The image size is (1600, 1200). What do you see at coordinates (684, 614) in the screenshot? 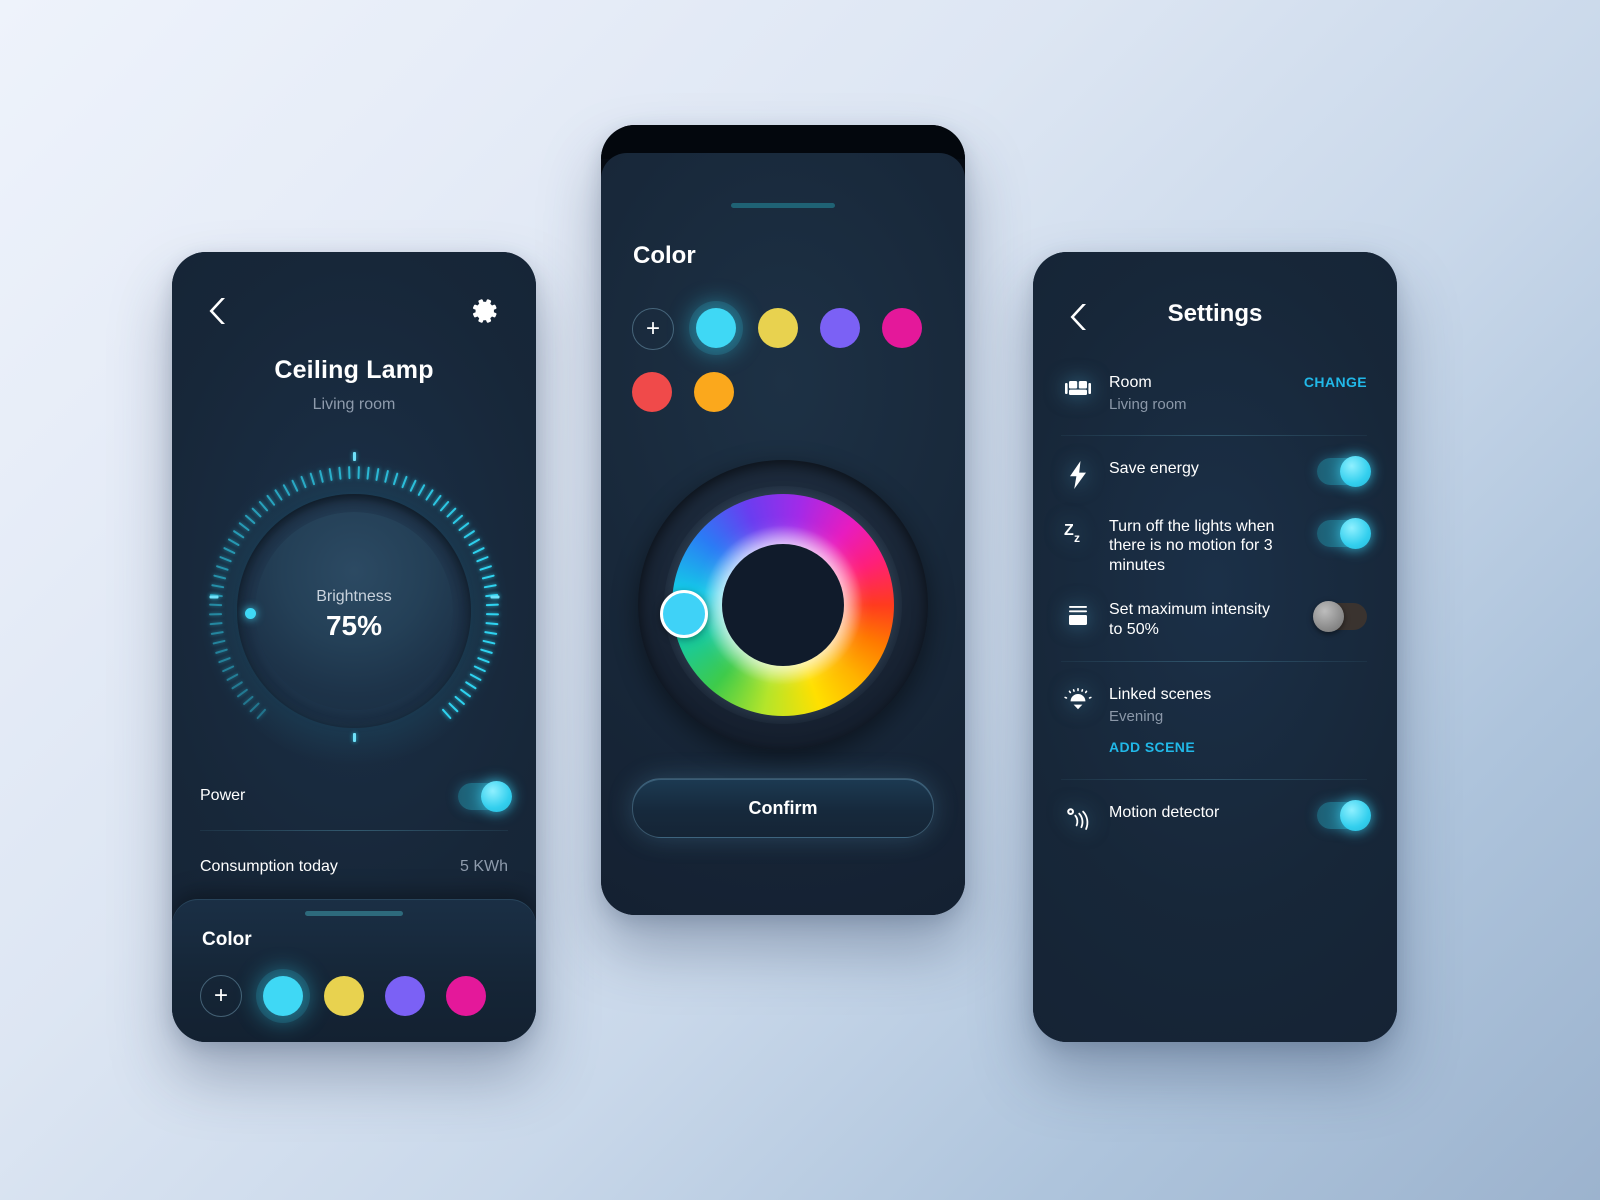
I see `wheel-selector-handle` at bounding box center [684, 614].